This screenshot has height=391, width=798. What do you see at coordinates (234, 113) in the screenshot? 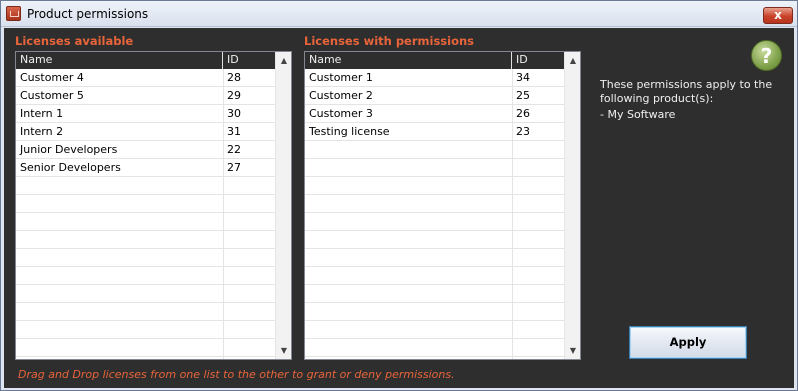
I see `license-id-cell: 30` at bounding box center [234, 113].